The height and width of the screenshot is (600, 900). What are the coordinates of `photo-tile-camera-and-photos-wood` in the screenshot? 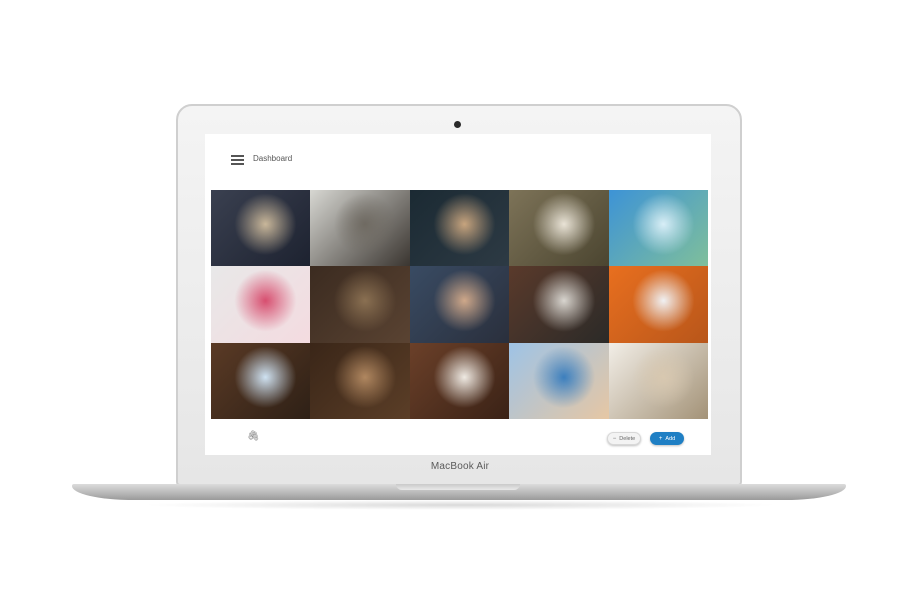 It's located at (360, 304).